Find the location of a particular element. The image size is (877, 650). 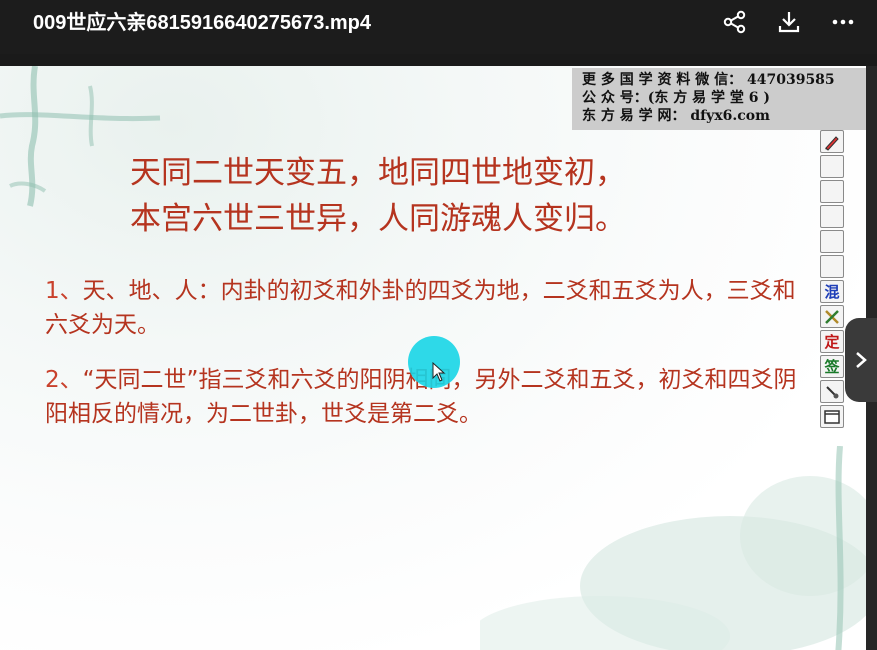

share-icon is located at coordinates (735, 22).